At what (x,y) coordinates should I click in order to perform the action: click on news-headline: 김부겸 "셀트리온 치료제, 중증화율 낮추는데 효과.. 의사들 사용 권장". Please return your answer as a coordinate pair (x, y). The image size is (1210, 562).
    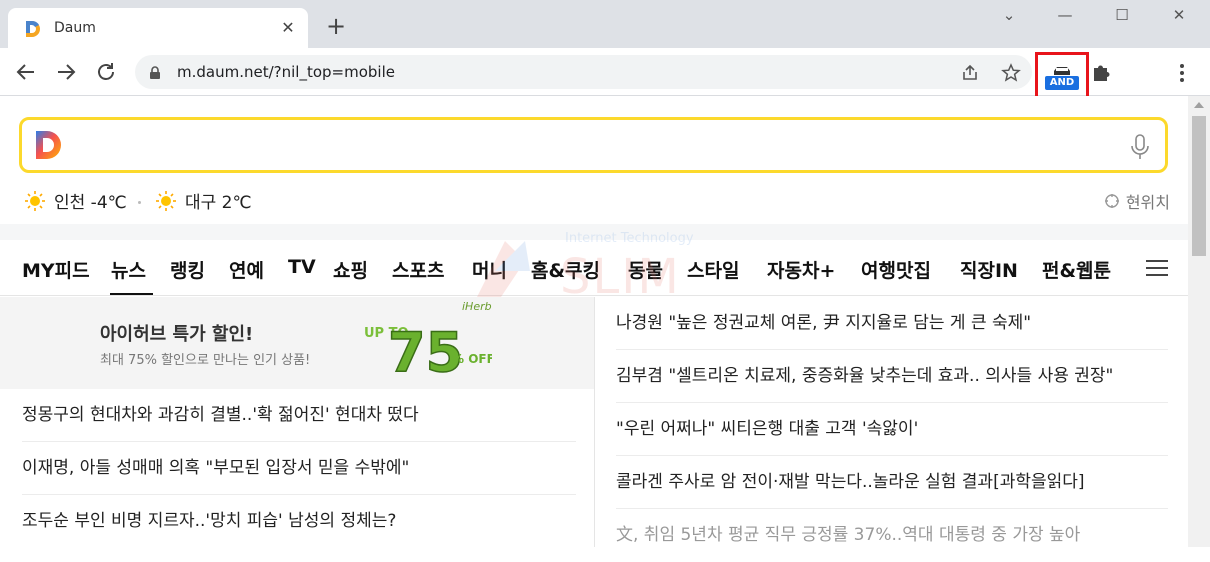
    Looking at the image, I should click on (892, 376).